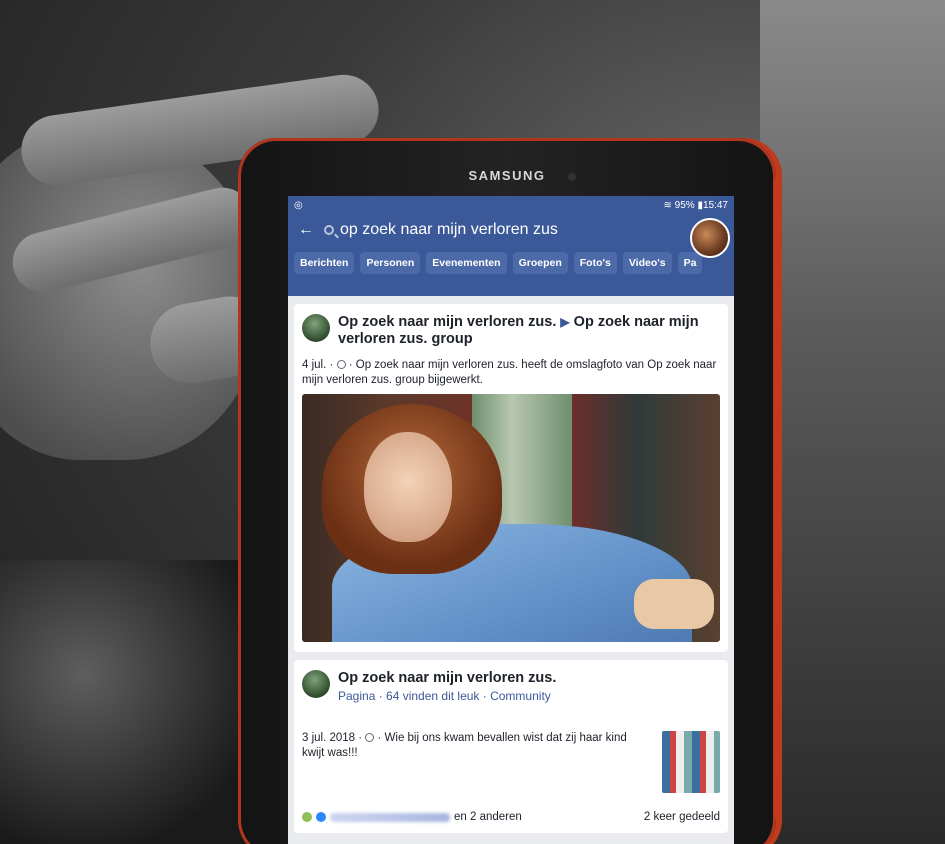  What do you see at coordinates (488, 817) in the screenshot?
I see `reactions-text: en 2 anderen` at bounding box center [488, 817].